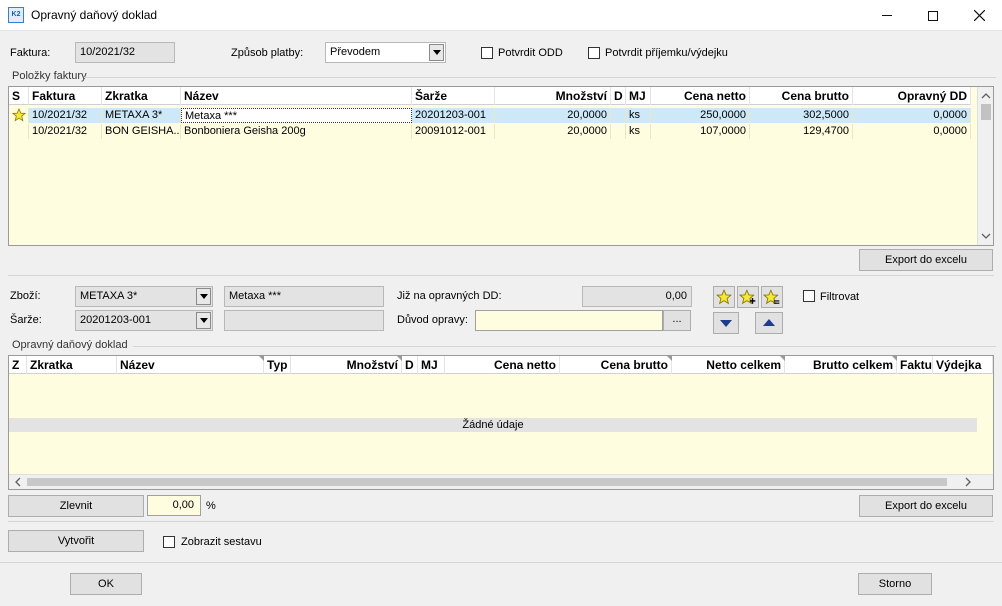  Describe the element at coordinates (125, 52) in the screenshot. I see `faktura-field: 10/2021/32` at that location.